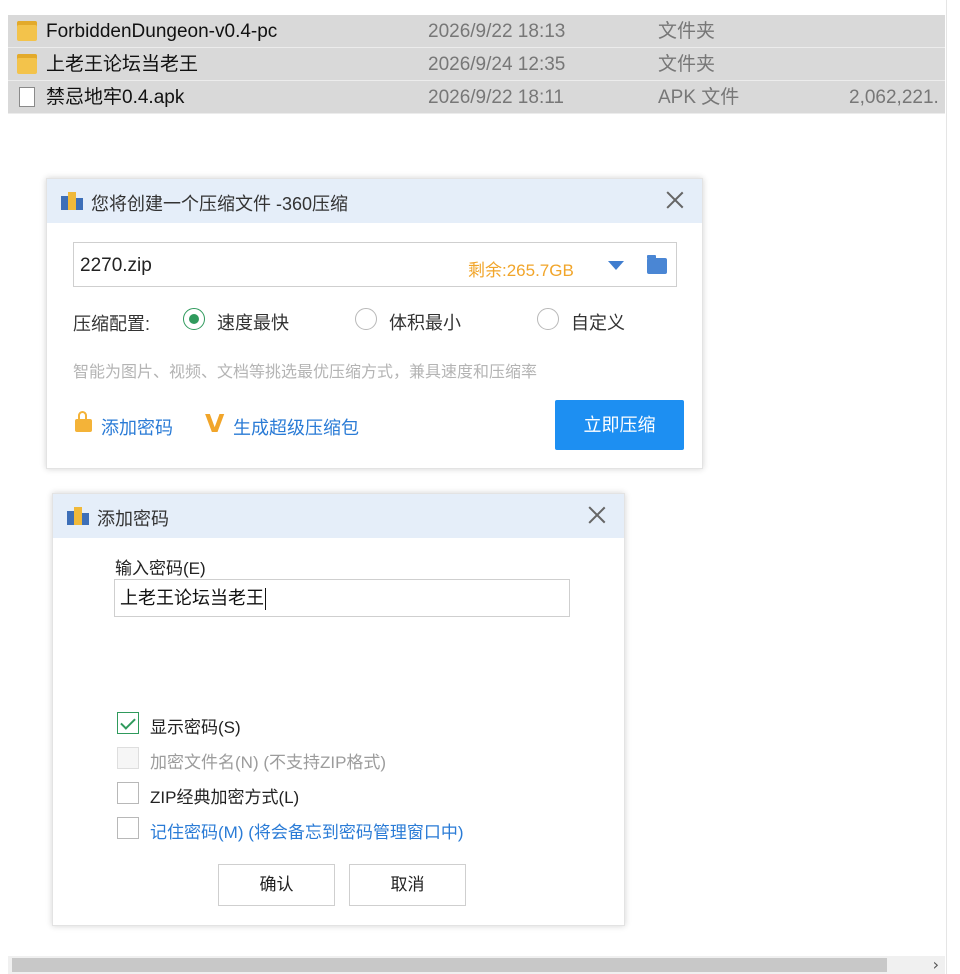  I want to click on dropdown-arrow-icon, so click(616, 265).